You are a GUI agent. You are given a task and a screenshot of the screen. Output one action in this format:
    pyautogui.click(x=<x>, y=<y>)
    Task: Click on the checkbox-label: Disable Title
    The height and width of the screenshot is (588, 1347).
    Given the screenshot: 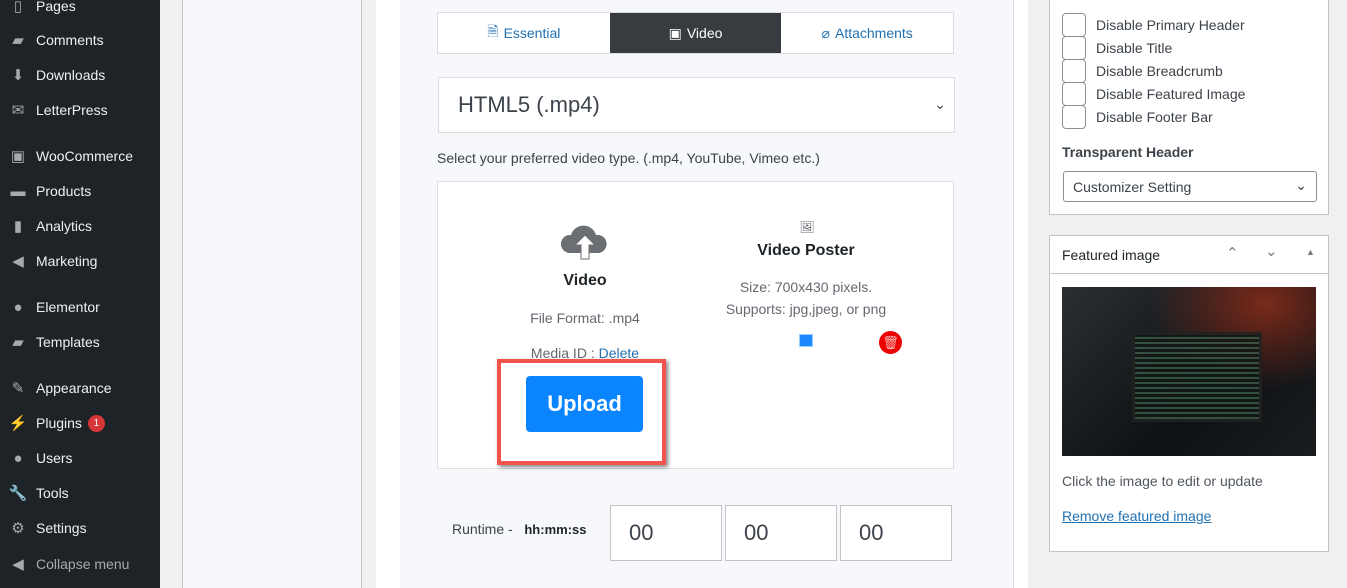 What is the action you would take?
    pyautogui.click(x=1134, y=48)
    